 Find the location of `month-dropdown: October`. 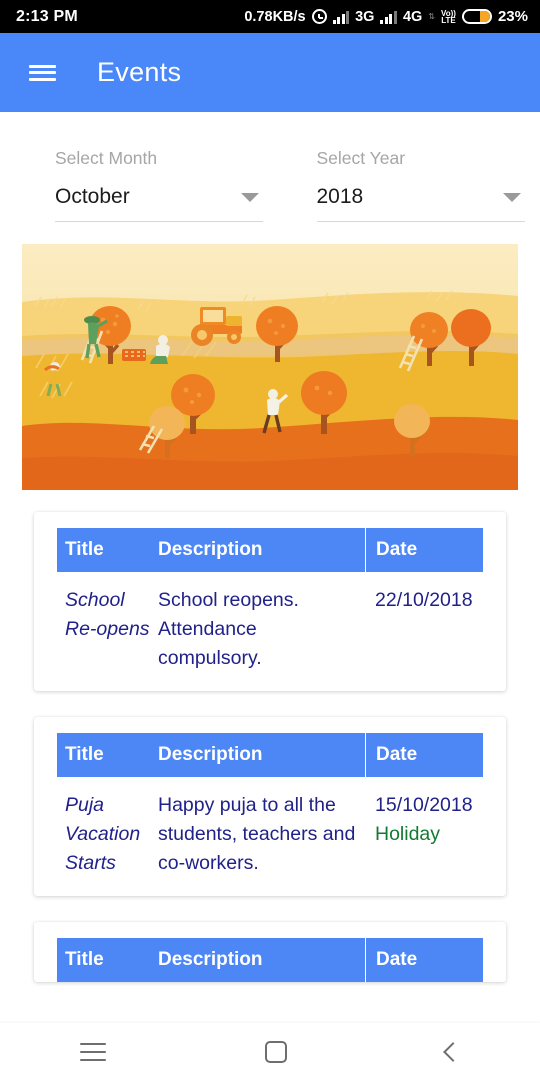

month-dropdown: October is located at coordinates (159, 203).